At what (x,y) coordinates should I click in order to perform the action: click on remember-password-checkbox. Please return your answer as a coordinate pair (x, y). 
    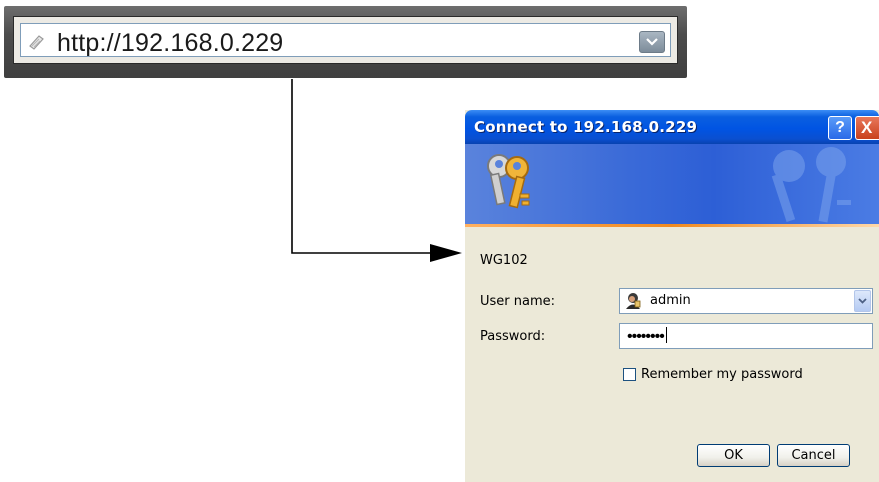
    Looking at the image, I should click on (629, 374).